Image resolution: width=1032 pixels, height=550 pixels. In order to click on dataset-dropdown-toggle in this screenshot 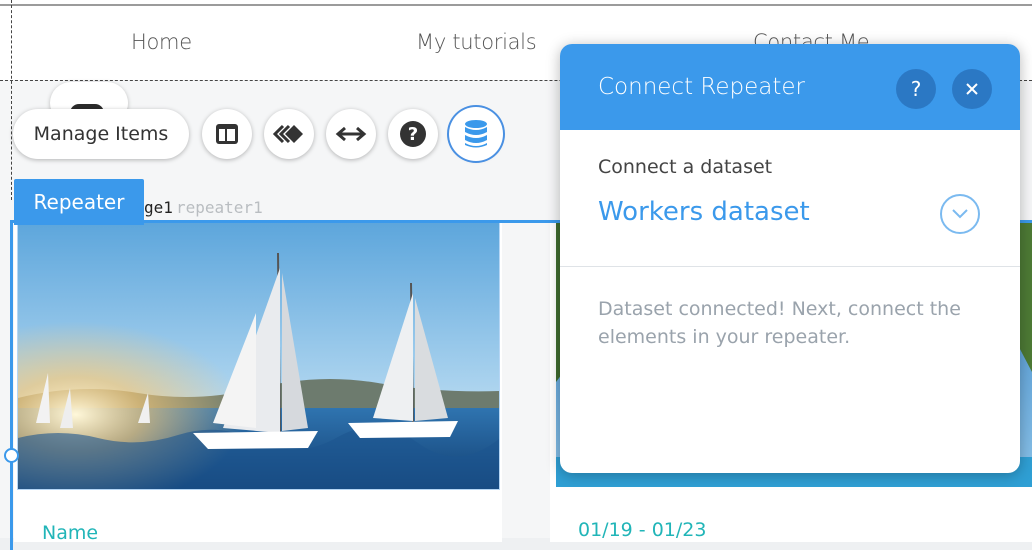, I will do `click(960, 214)`.